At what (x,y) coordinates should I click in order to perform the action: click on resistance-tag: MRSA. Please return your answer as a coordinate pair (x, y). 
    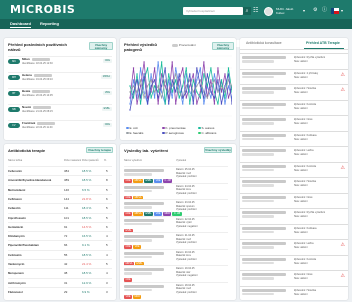
    Looking at the image, I should click on (106, 77).